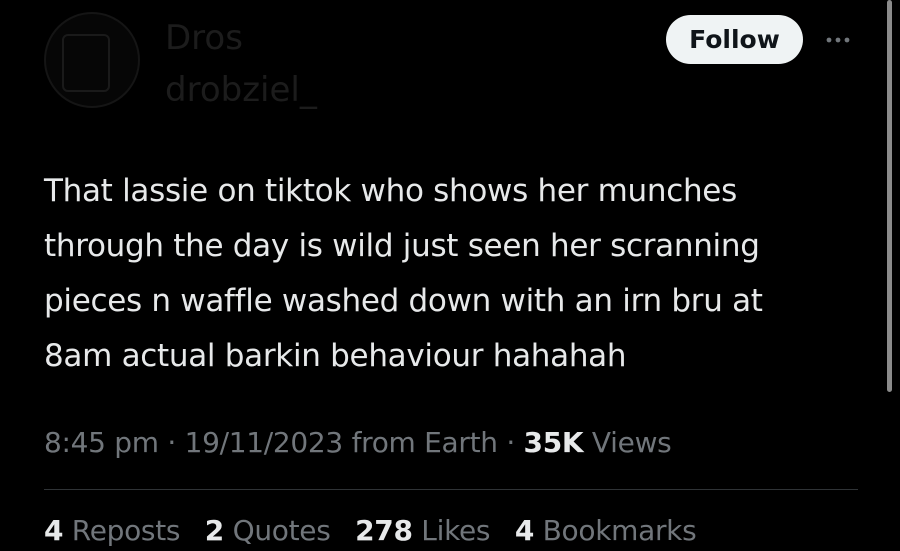  I want to click on avatar-emblem, so click(86, 63).